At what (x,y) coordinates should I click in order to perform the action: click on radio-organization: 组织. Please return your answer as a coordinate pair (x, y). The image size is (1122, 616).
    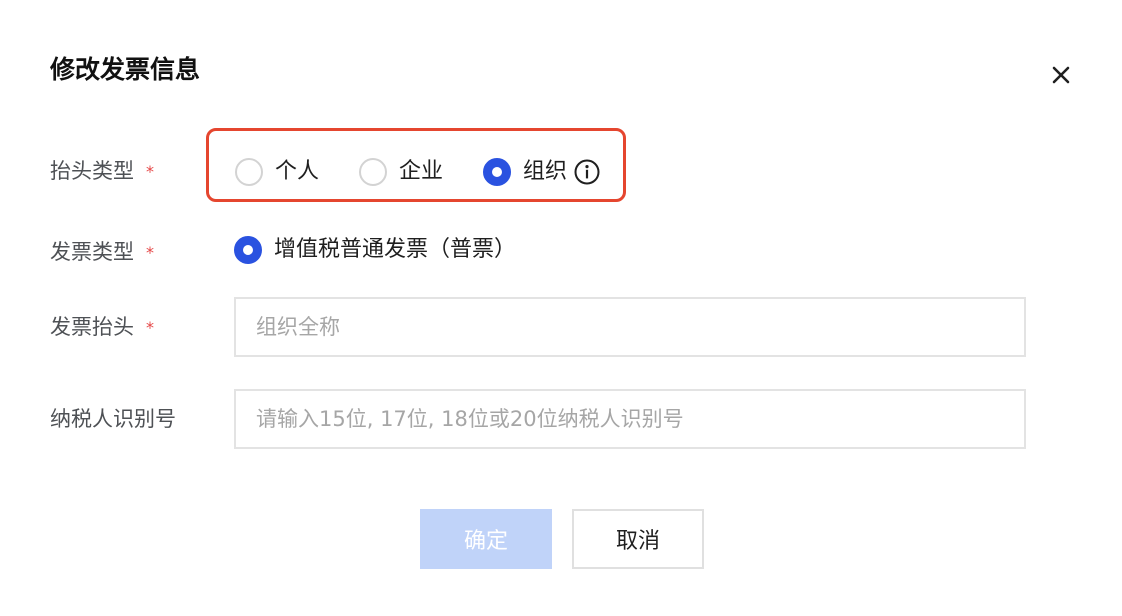
    Looking at the image, I should click on (542, 172).